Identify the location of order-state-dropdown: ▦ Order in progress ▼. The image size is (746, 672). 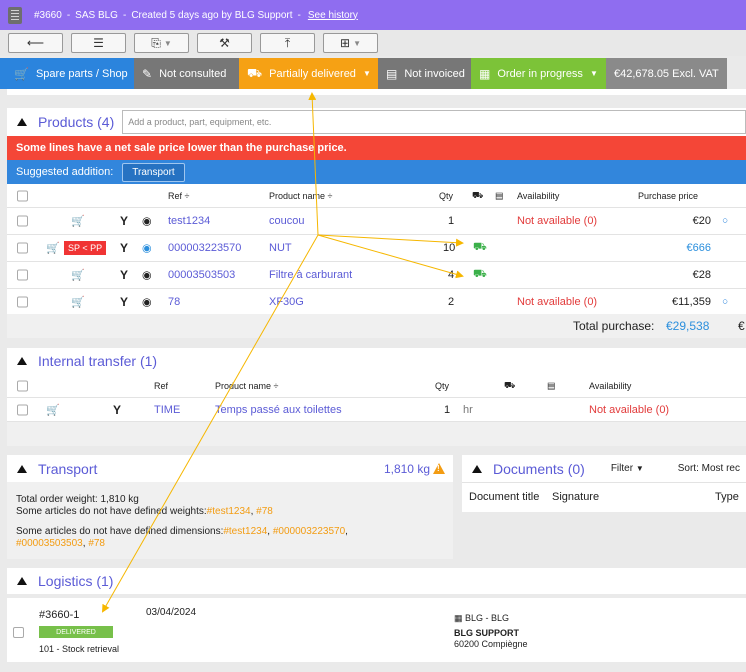
(538, 73).